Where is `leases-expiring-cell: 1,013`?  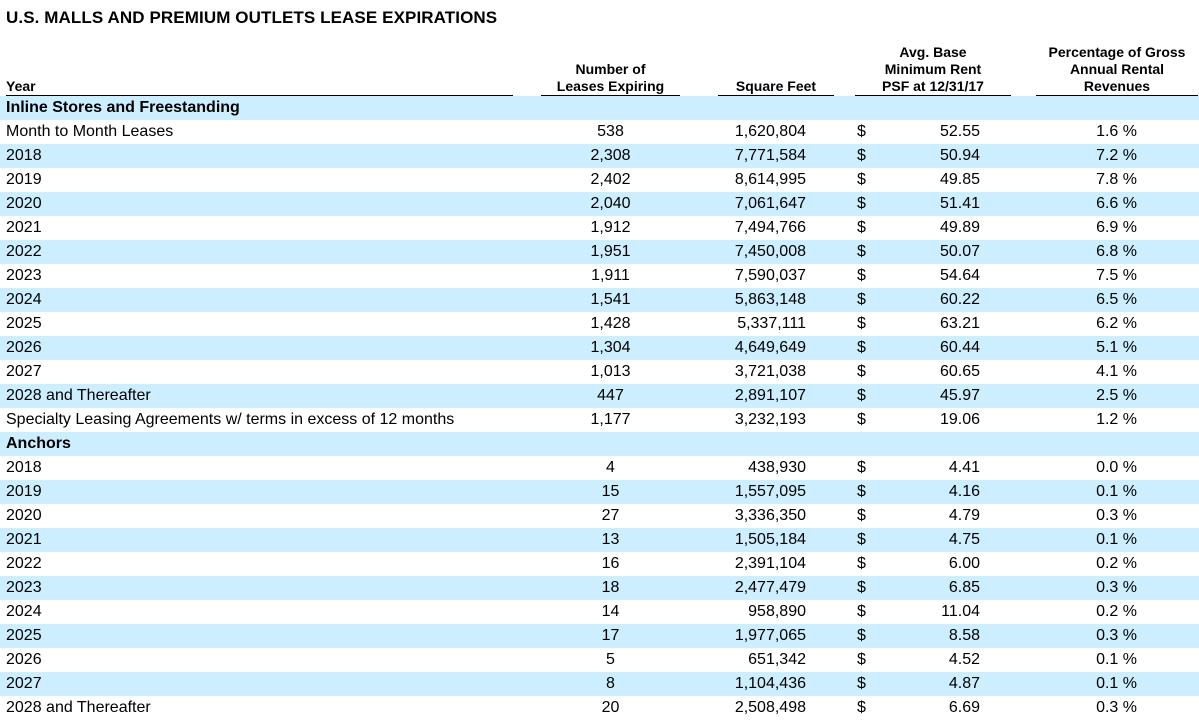 leases-expiring-cell: 1,013 is located at coordinates (610, 371).